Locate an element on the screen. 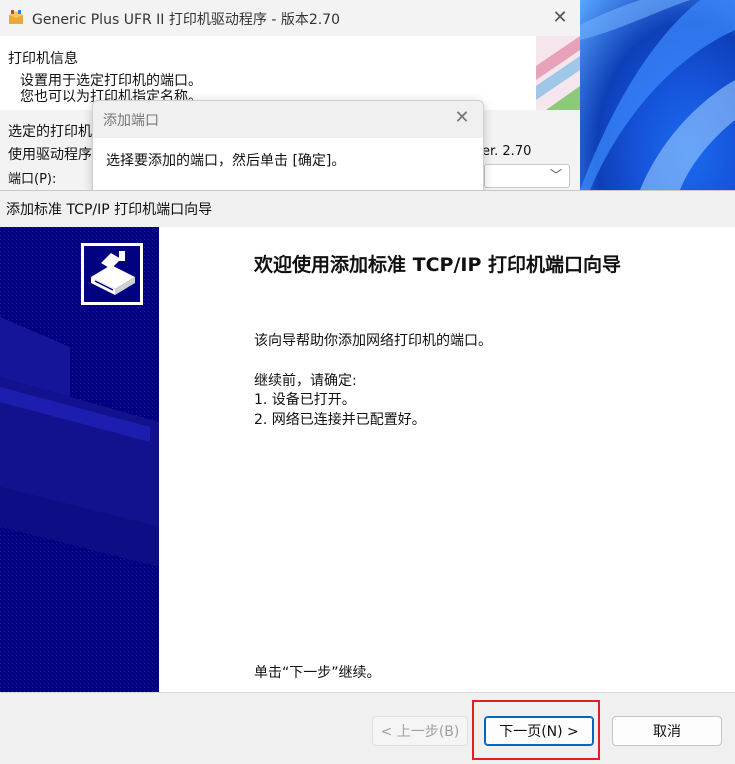 Image resolution: width=735 pixels, height=764 pixels. footer-divider is located at coordinates (367, 692).